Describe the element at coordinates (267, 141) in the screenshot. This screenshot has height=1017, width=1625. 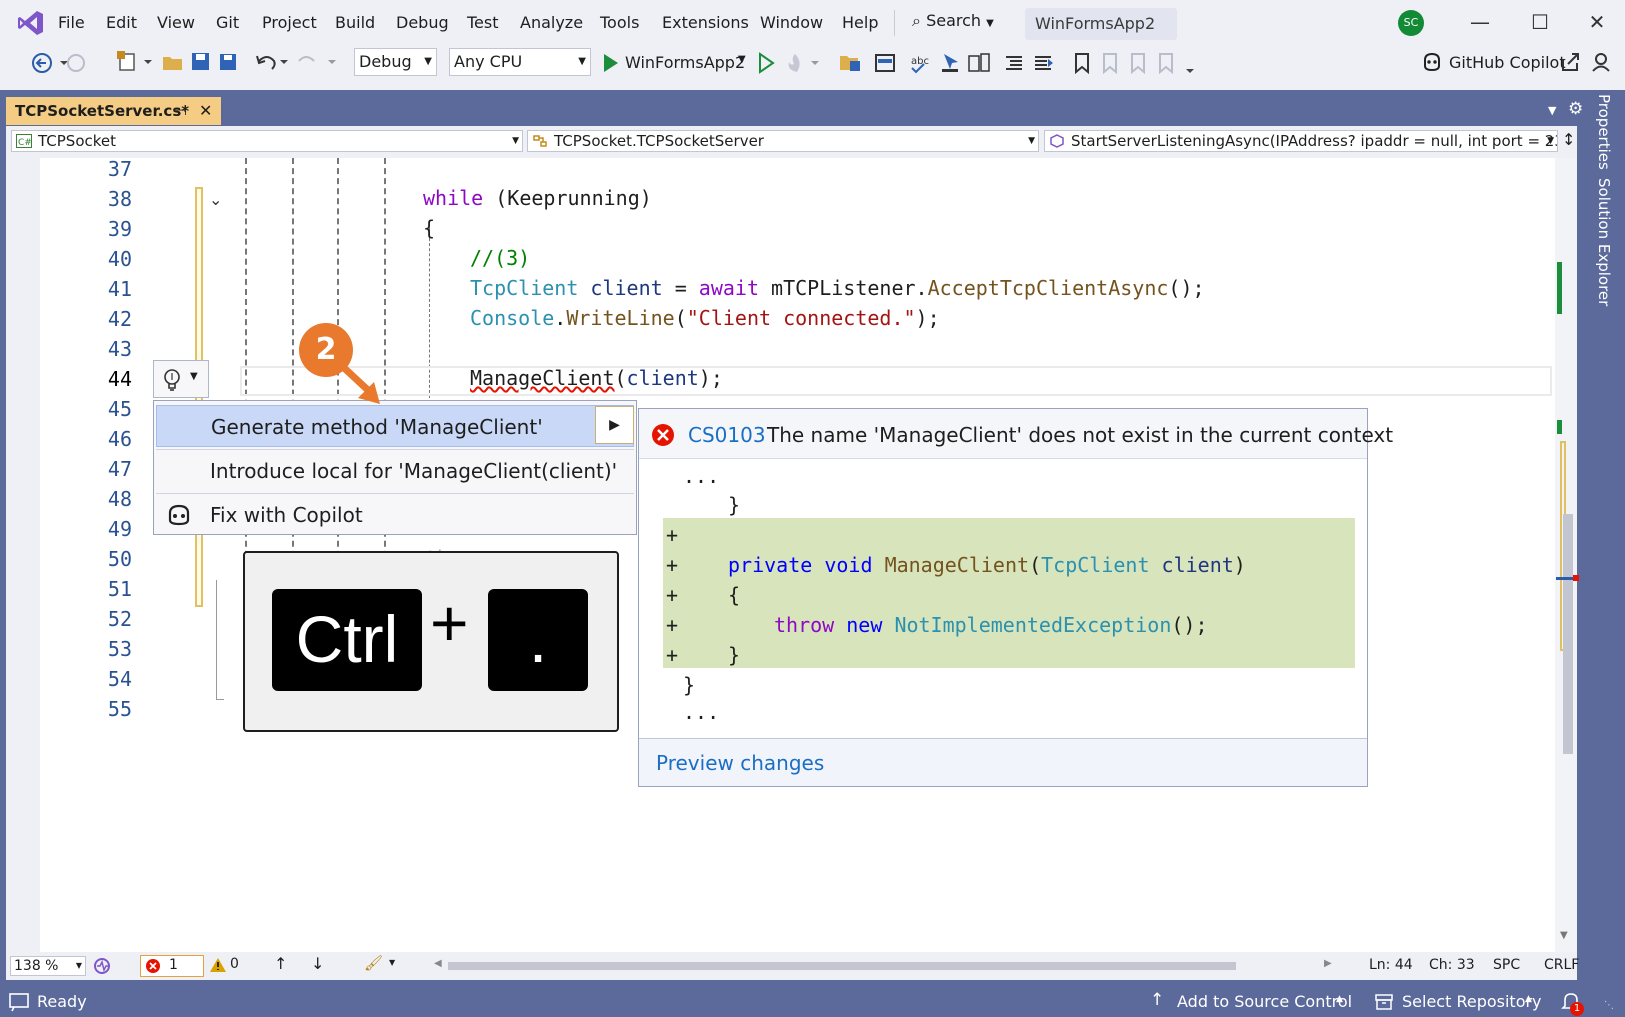
I see `project-dropdown: C# TCPSocket ▼` at that location.